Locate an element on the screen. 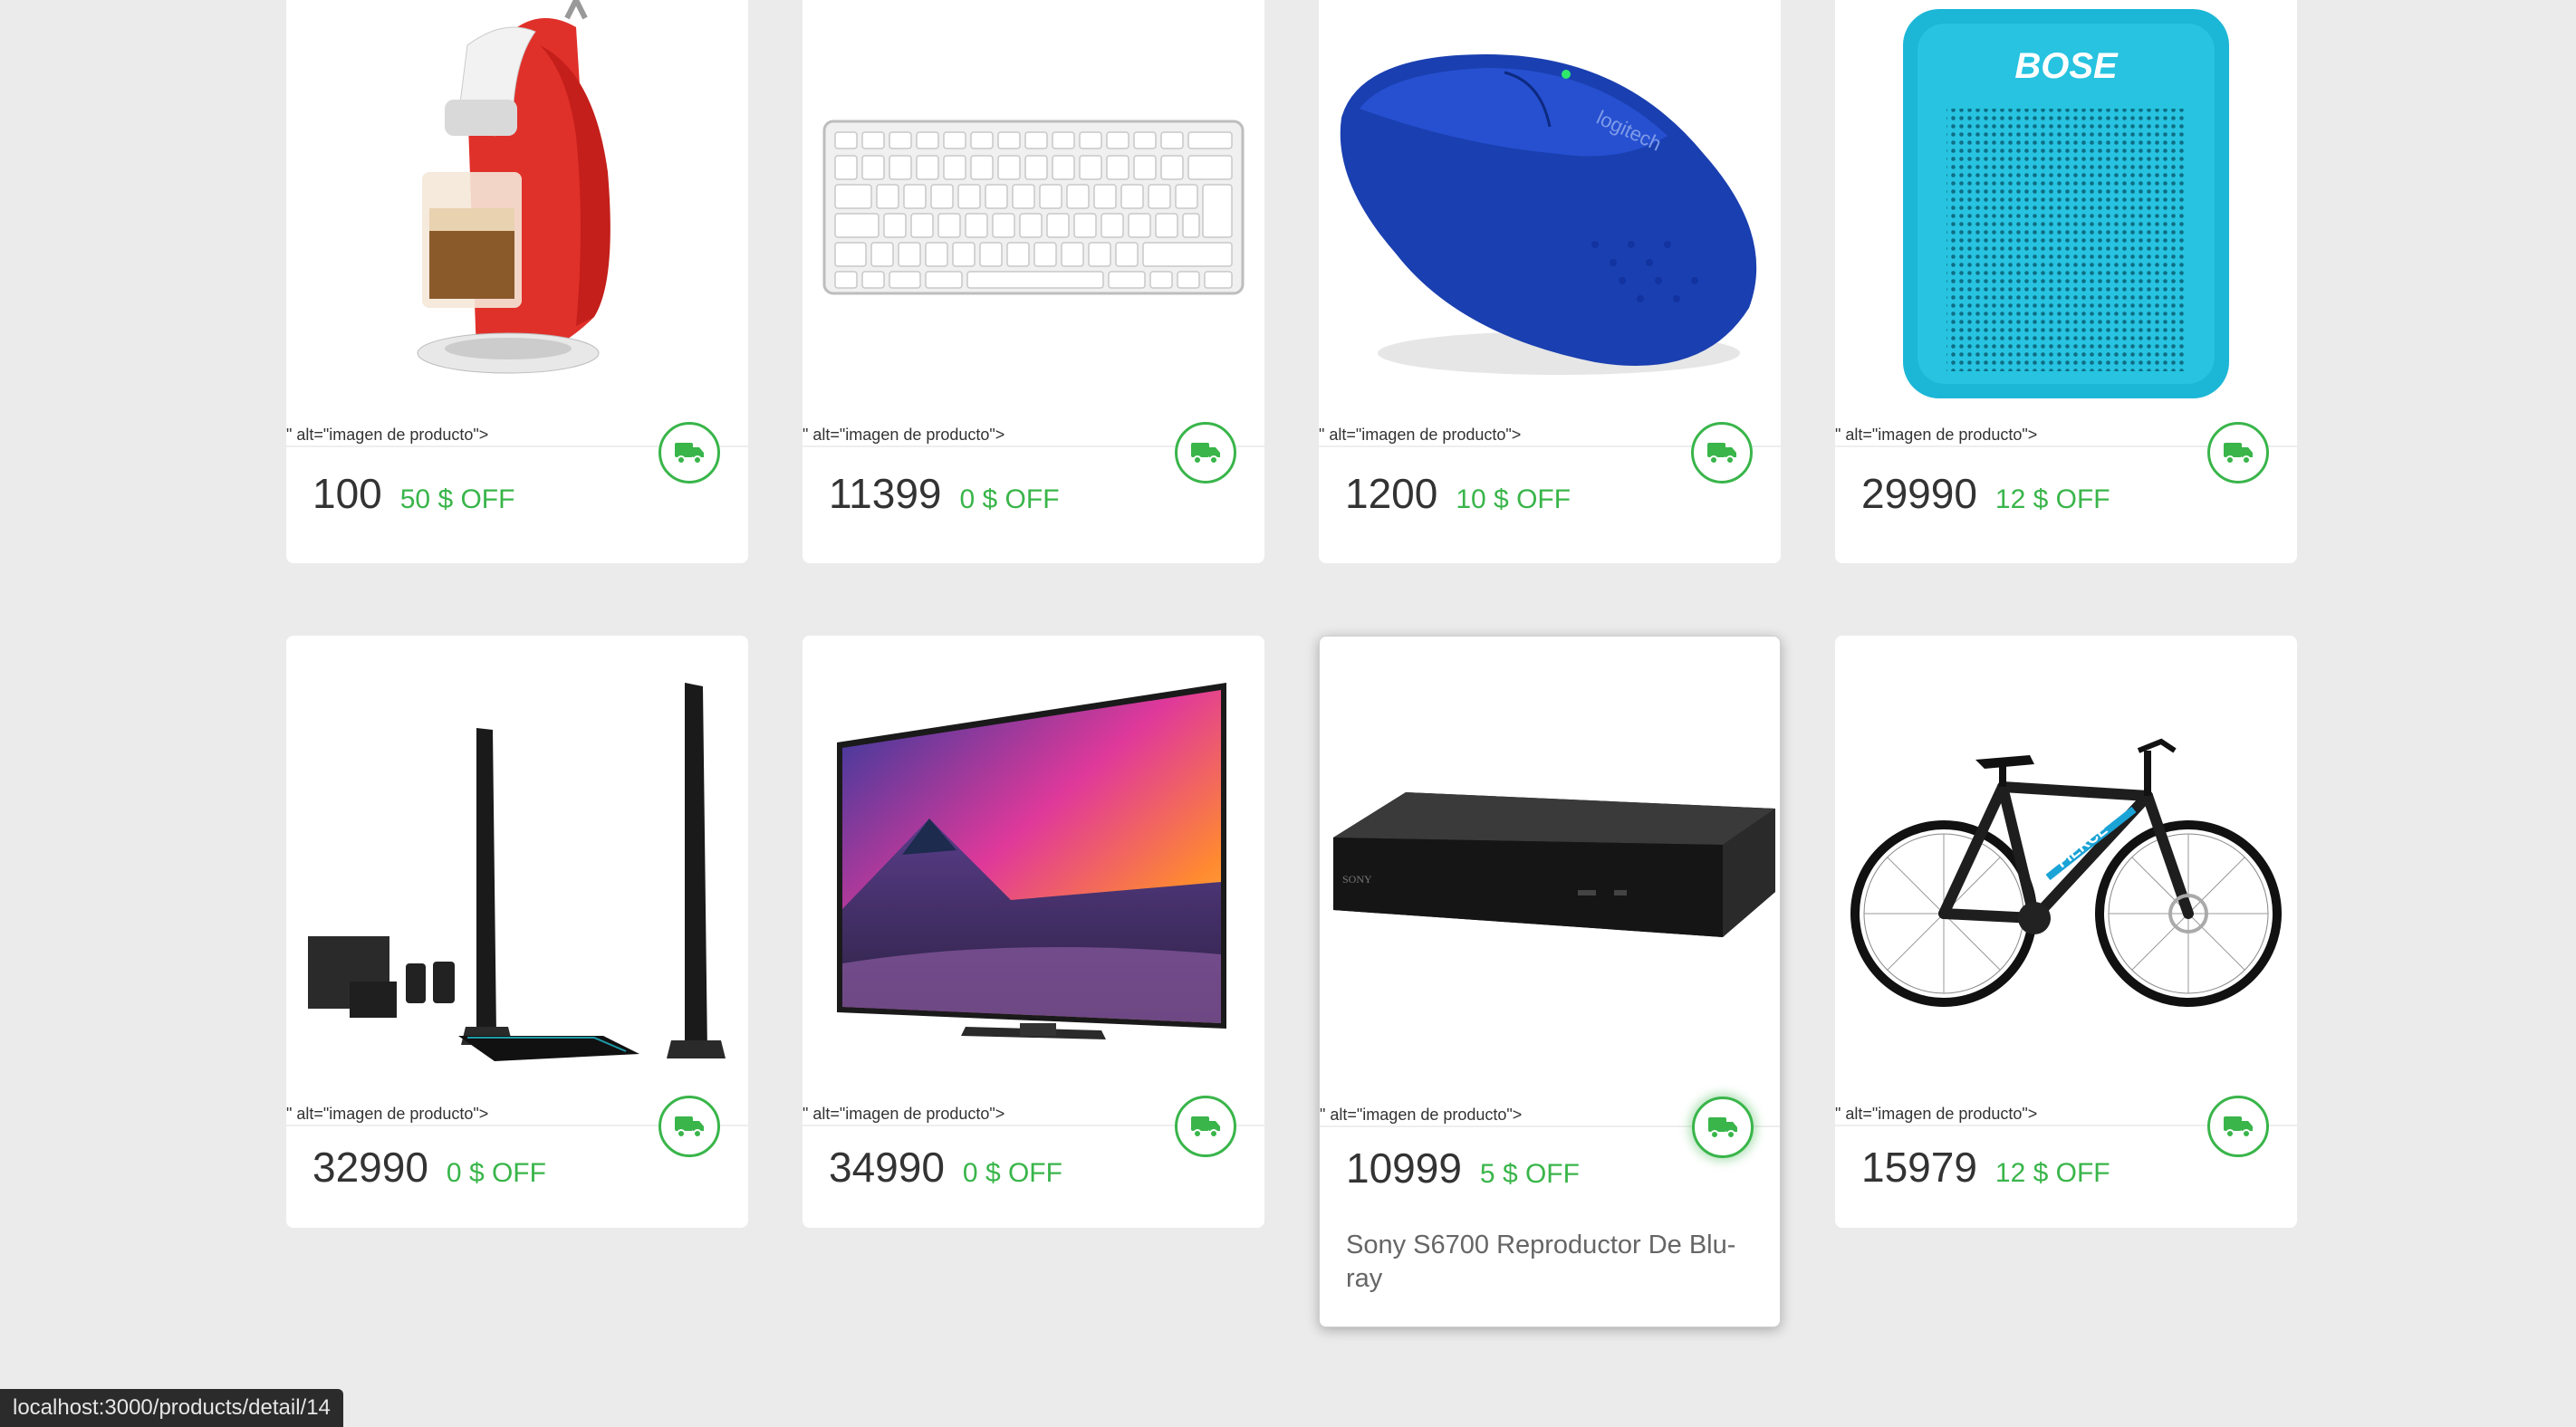 Image resolution: width=2576 pixels, height=1427 pixels. discount-label: 10 $ OFF is located at coordinates (1514, 499).